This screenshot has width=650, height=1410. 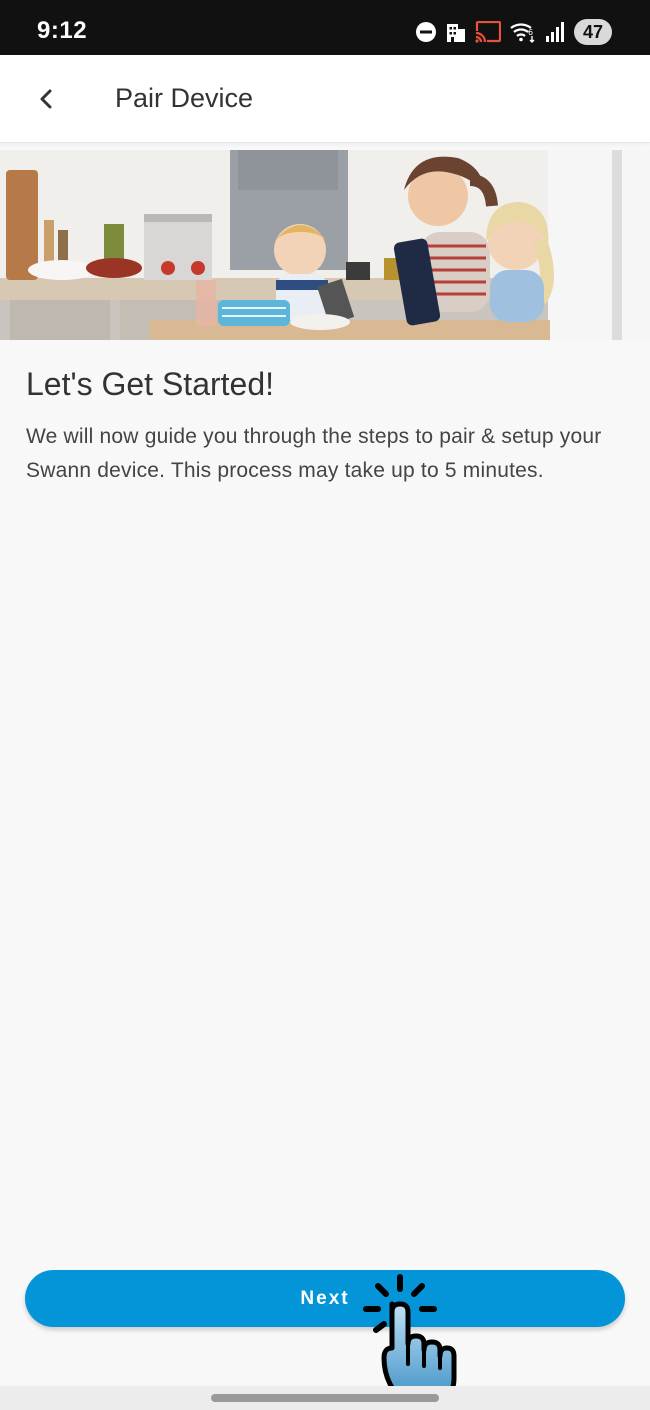 I want to click on family-kitchen-illustration, so click(x=325, y=245).